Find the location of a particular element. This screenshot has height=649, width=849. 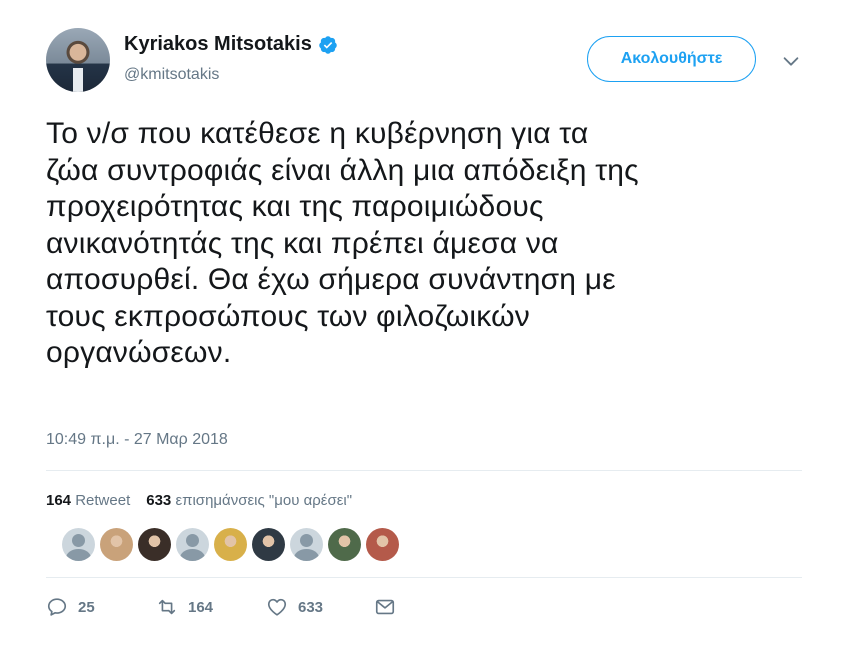

avatar-shirt is located at coordinates (78, 80).